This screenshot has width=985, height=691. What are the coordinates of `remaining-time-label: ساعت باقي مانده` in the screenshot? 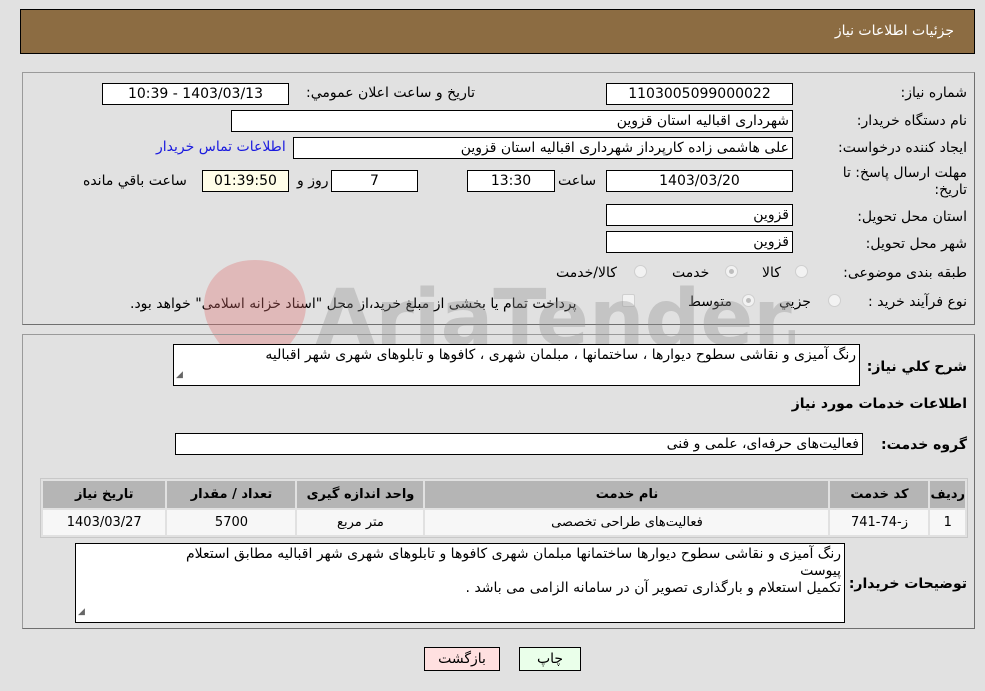 It's located at (135, 181).